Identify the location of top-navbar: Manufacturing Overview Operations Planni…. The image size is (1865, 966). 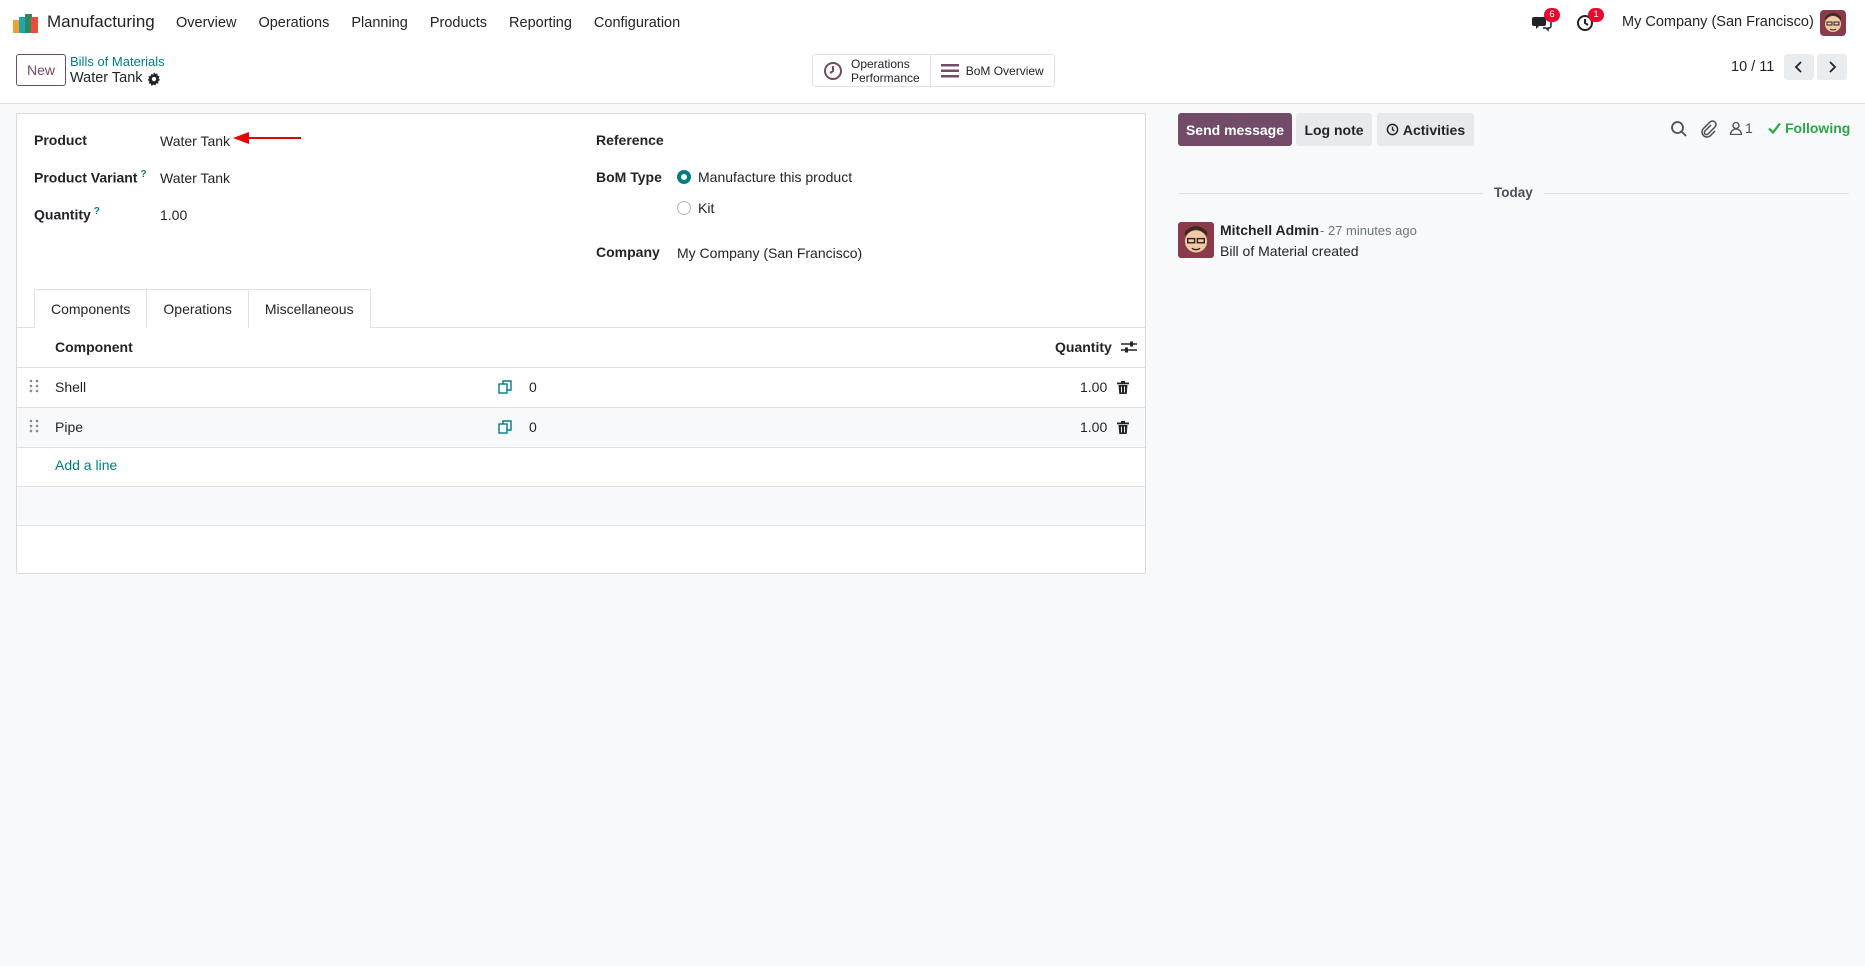
(932, 23).